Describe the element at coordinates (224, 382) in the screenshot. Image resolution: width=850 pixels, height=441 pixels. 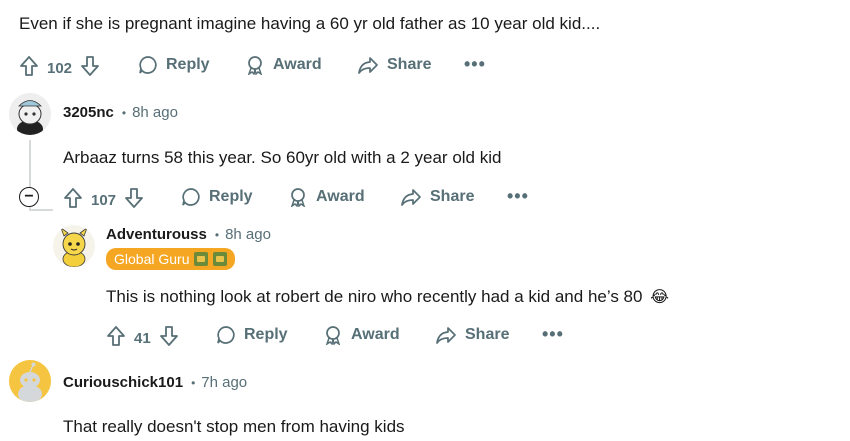
I see `timestamp: 7h ago` at that location.